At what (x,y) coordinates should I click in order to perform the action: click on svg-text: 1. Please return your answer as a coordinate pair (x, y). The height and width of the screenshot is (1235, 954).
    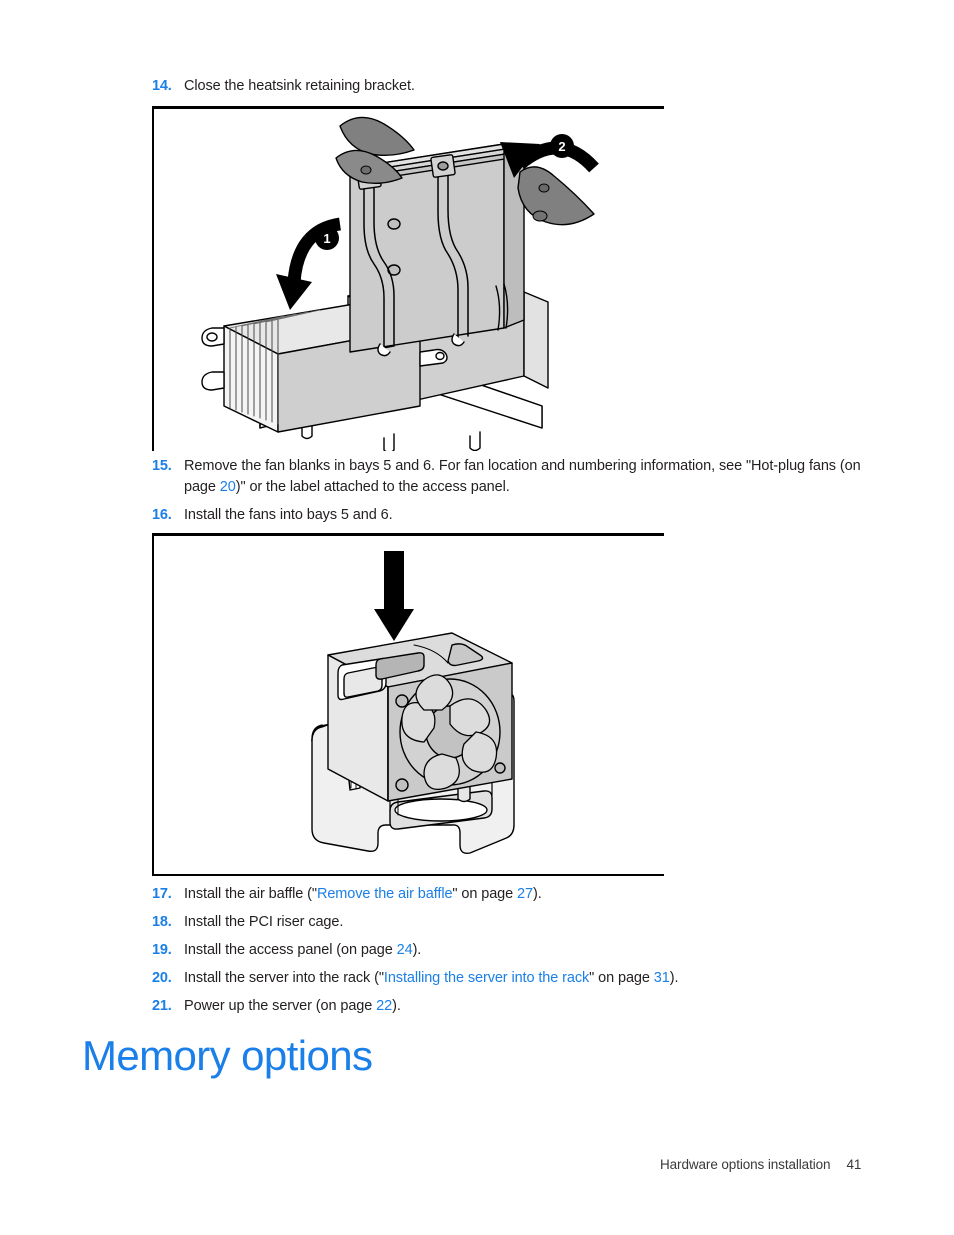
    Looking at the image, I should click on (326, 238).